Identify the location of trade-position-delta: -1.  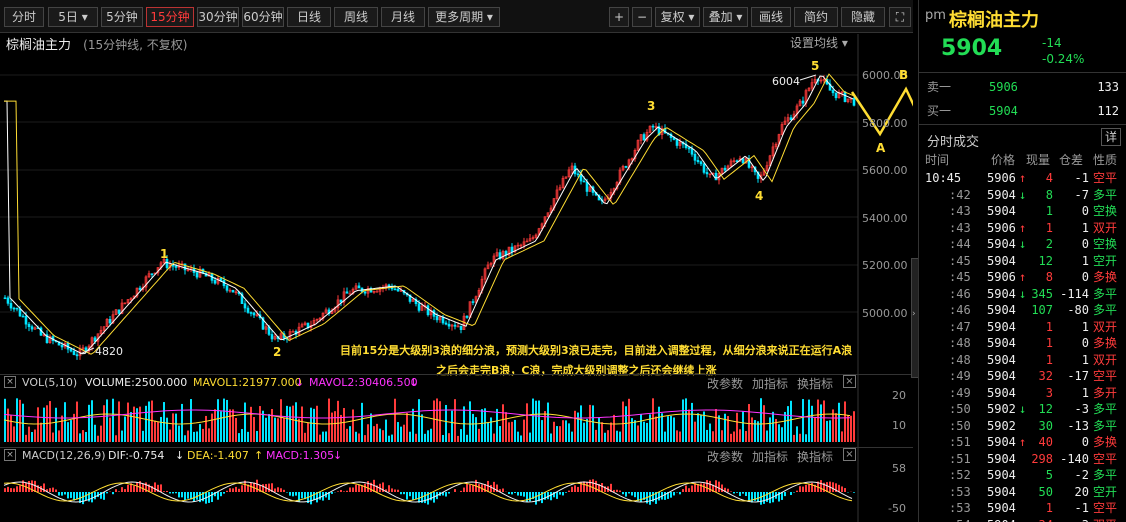
(1081, 508).